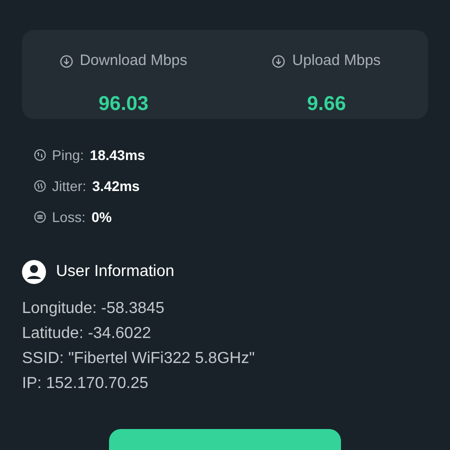 The width and height of the screenshot is (450, 450). Describe the element at coordinates (326, 104) in the screenshot. I see `speed-value: 9.66` at that location.